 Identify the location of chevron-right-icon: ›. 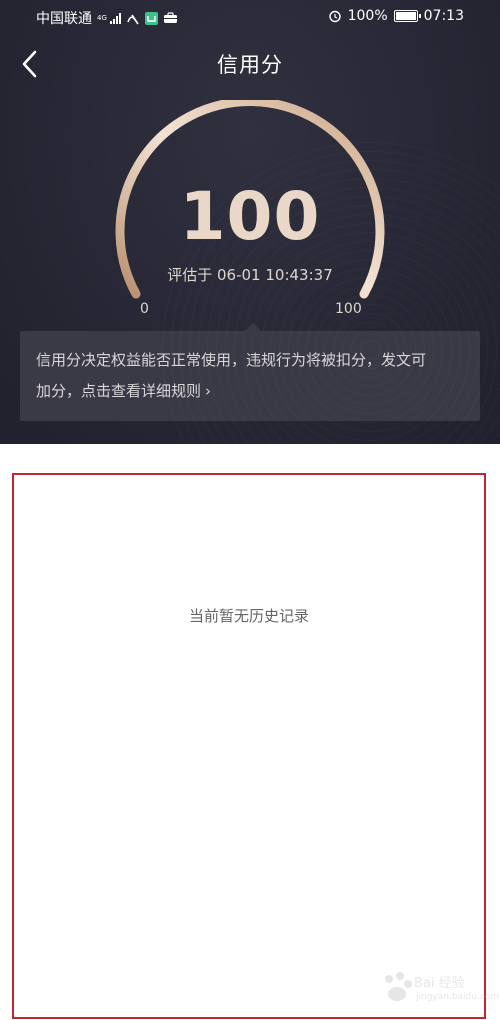
(208, 391).